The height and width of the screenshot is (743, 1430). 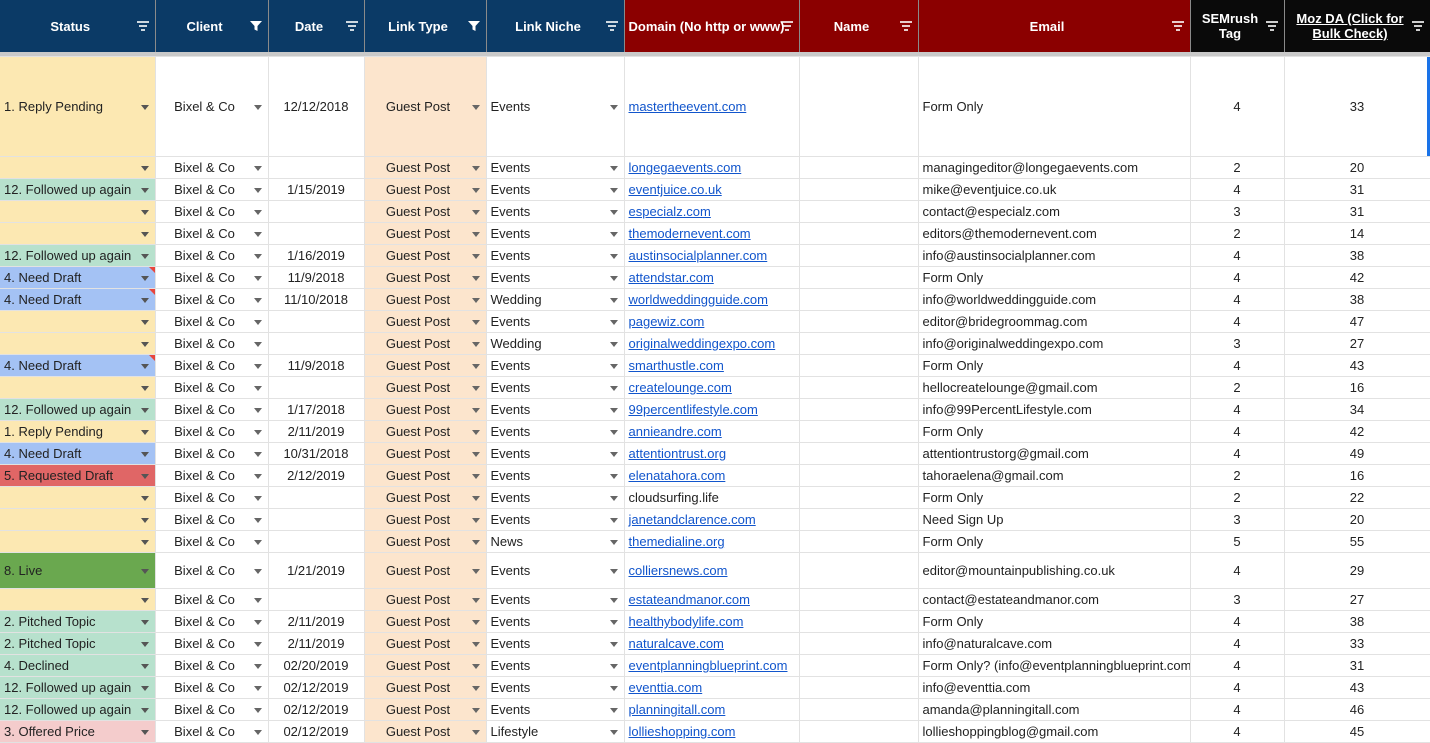 What do you see at coordinates (688, 106) in the screenshot?
I see `domain-link: mastertheevent.com` at bounding box center [688, 106].